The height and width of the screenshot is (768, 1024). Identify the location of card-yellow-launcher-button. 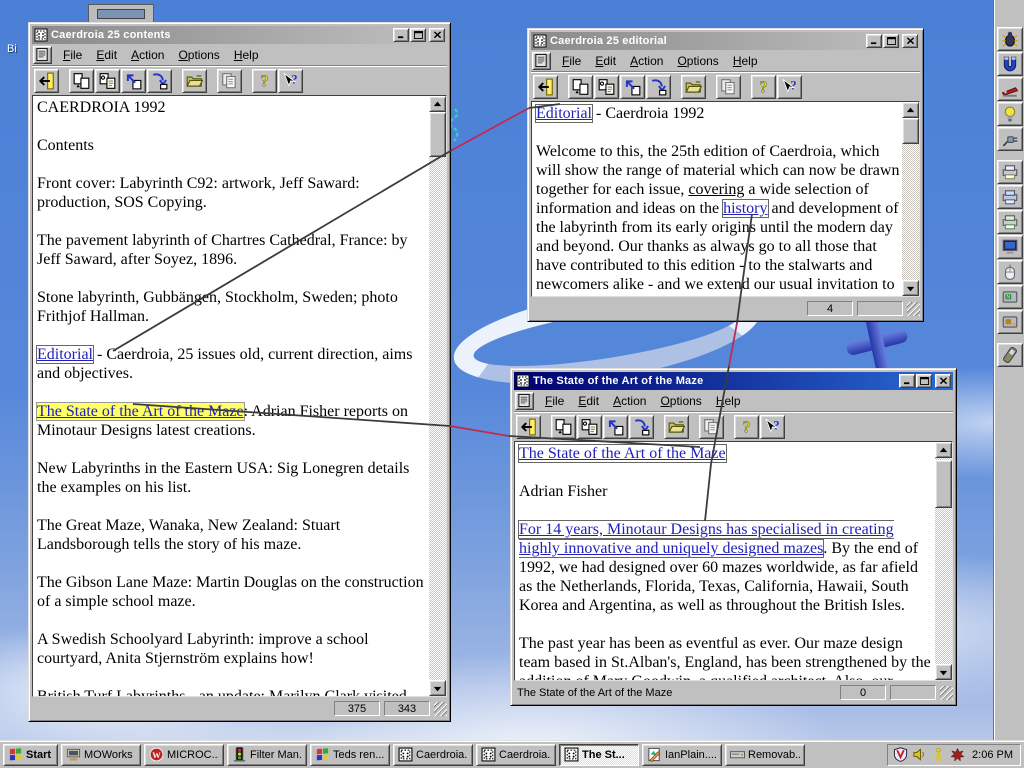
(1009, 322).